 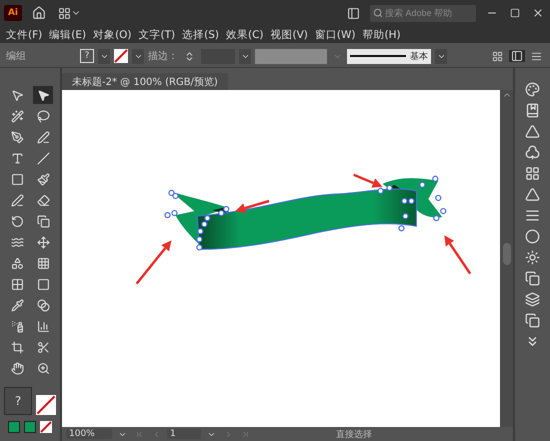 I want to click on current-tool-label: 直接选择, so click(x=354, y=434).